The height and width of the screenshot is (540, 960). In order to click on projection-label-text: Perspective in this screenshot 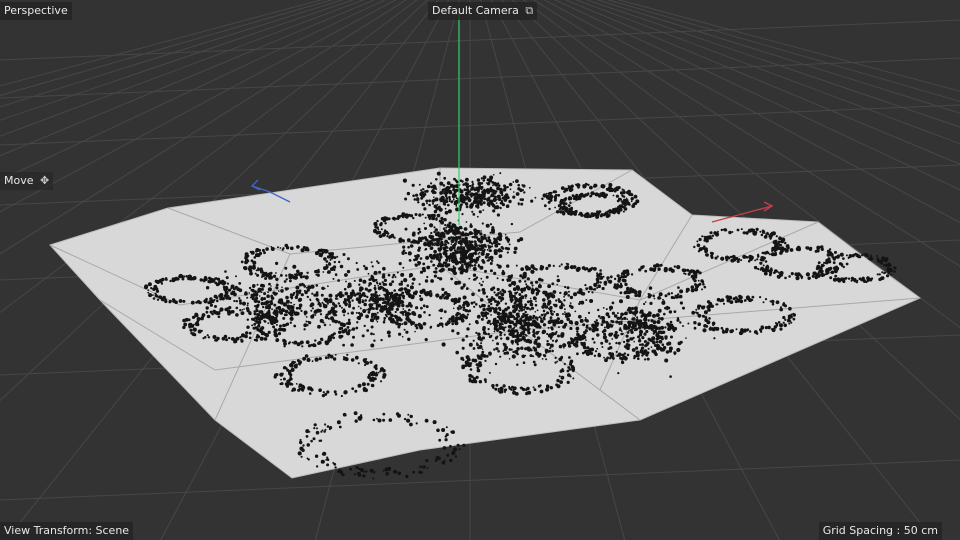, I will do `click(36, 10)`.